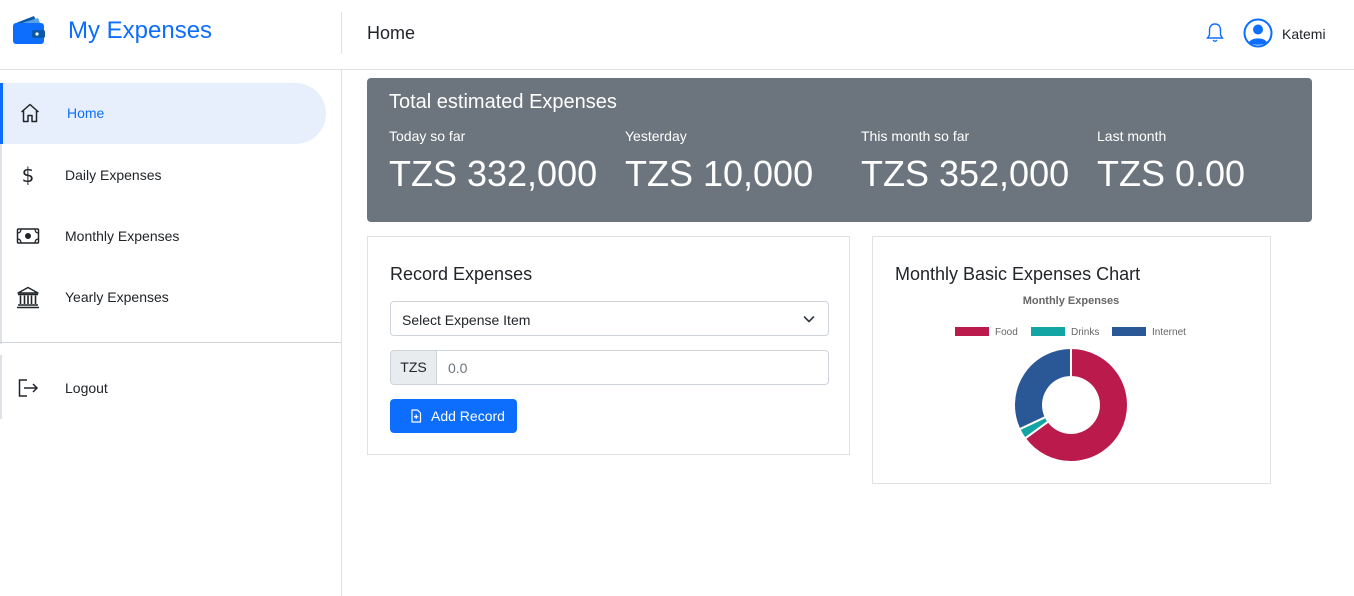 The image size is (1354, 596). I want to click on wallet-icon, so click(29, 30).